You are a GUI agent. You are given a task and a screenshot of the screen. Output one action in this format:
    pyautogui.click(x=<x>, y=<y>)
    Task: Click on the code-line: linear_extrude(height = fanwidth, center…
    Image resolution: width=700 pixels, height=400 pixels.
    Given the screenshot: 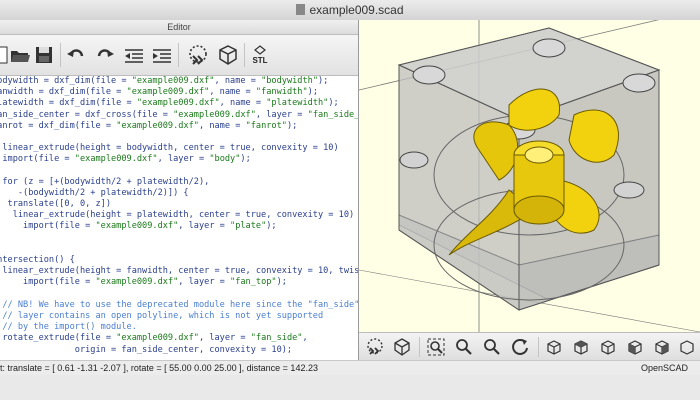 What is the action you would take?
    pyautogui.click(x=179, y=271)
    